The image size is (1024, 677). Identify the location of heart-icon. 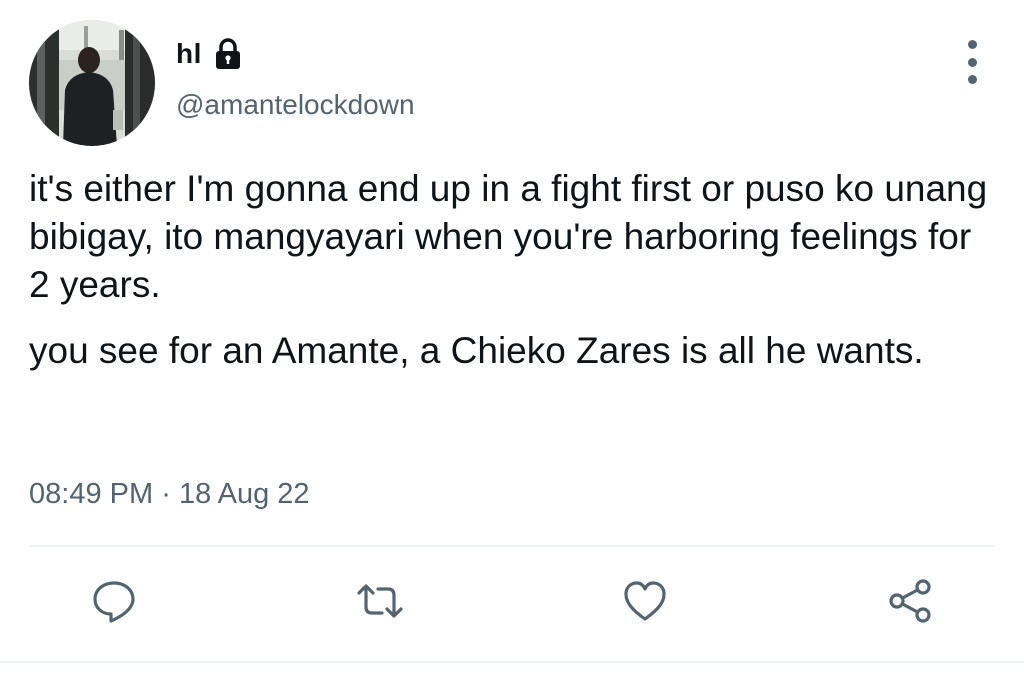
(645, 603).